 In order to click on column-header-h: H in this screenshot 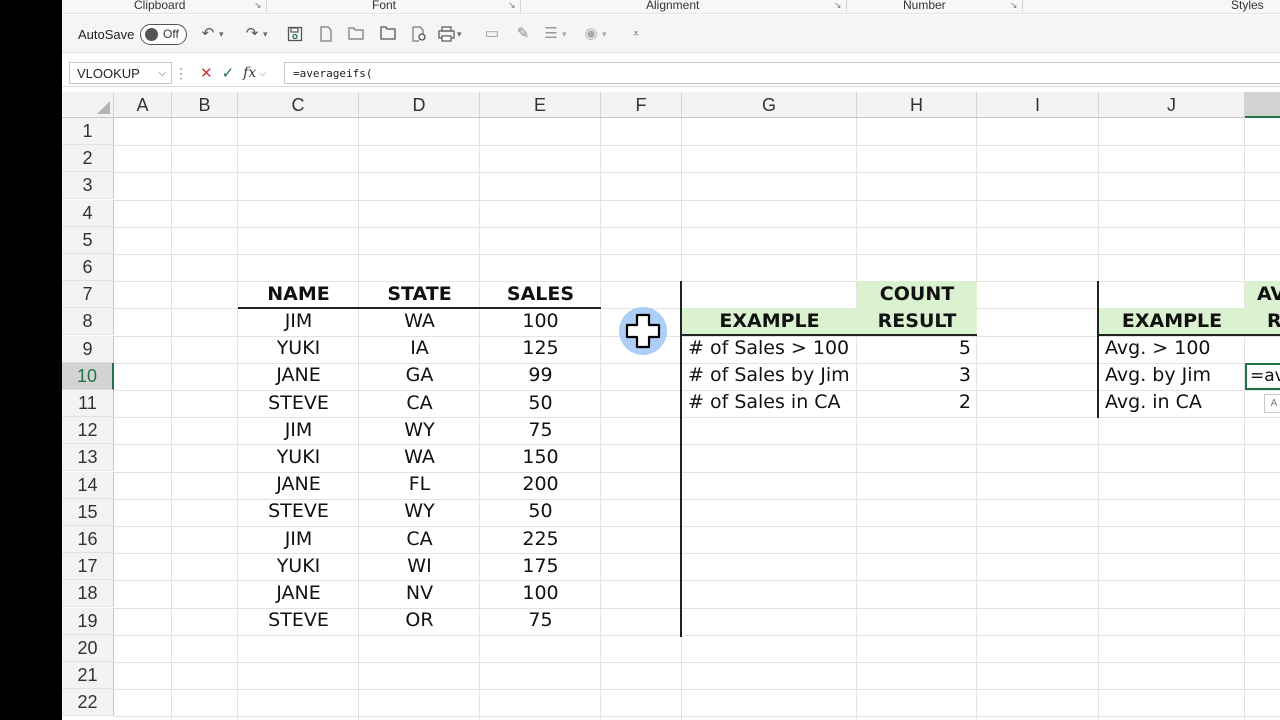, I will do `click(917, 105)`.